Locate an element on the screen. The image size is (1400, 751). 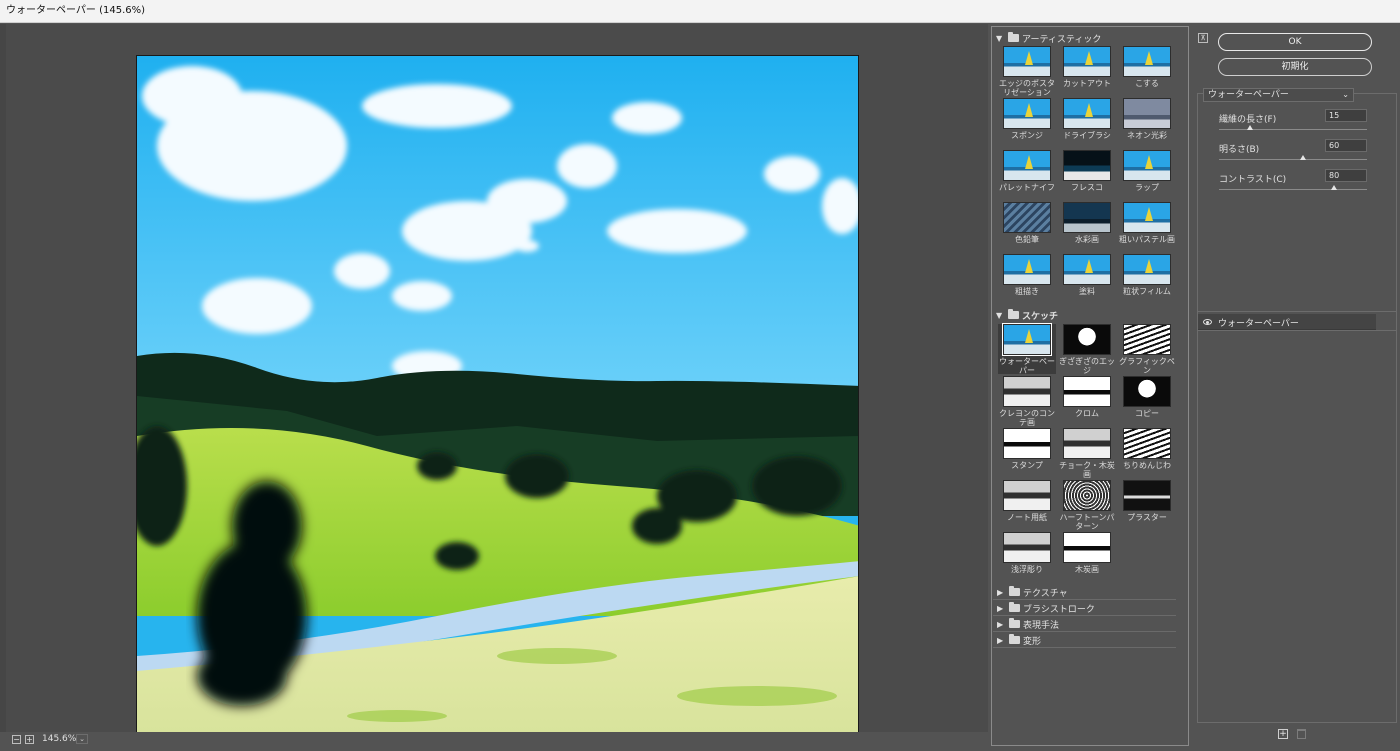
category-brush-strokes: ▶ ブラシストローク is located at coordinates (1084, 608).